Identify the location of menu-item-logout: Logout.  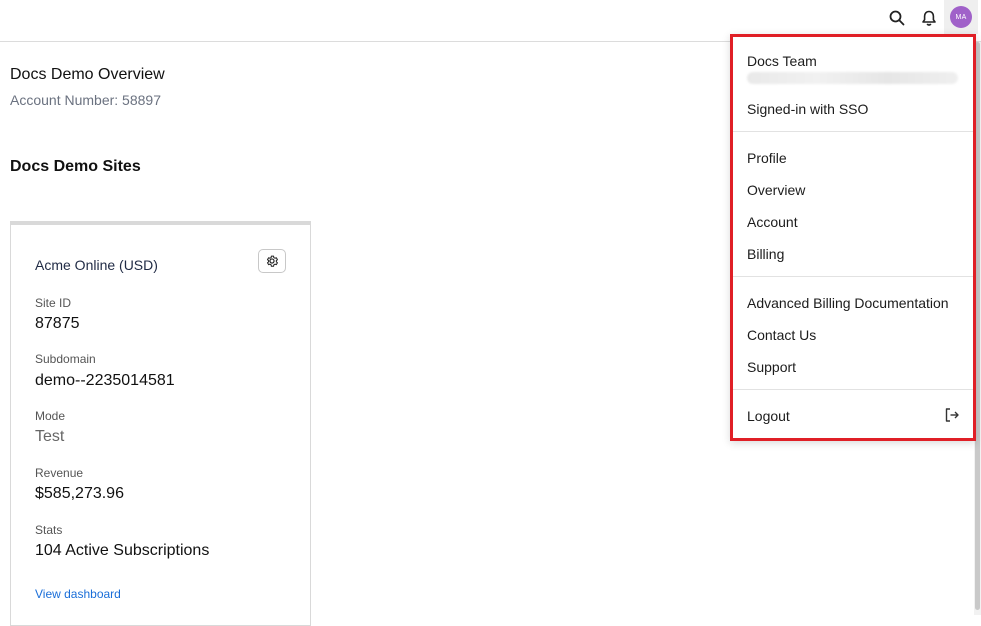
(768, 416).